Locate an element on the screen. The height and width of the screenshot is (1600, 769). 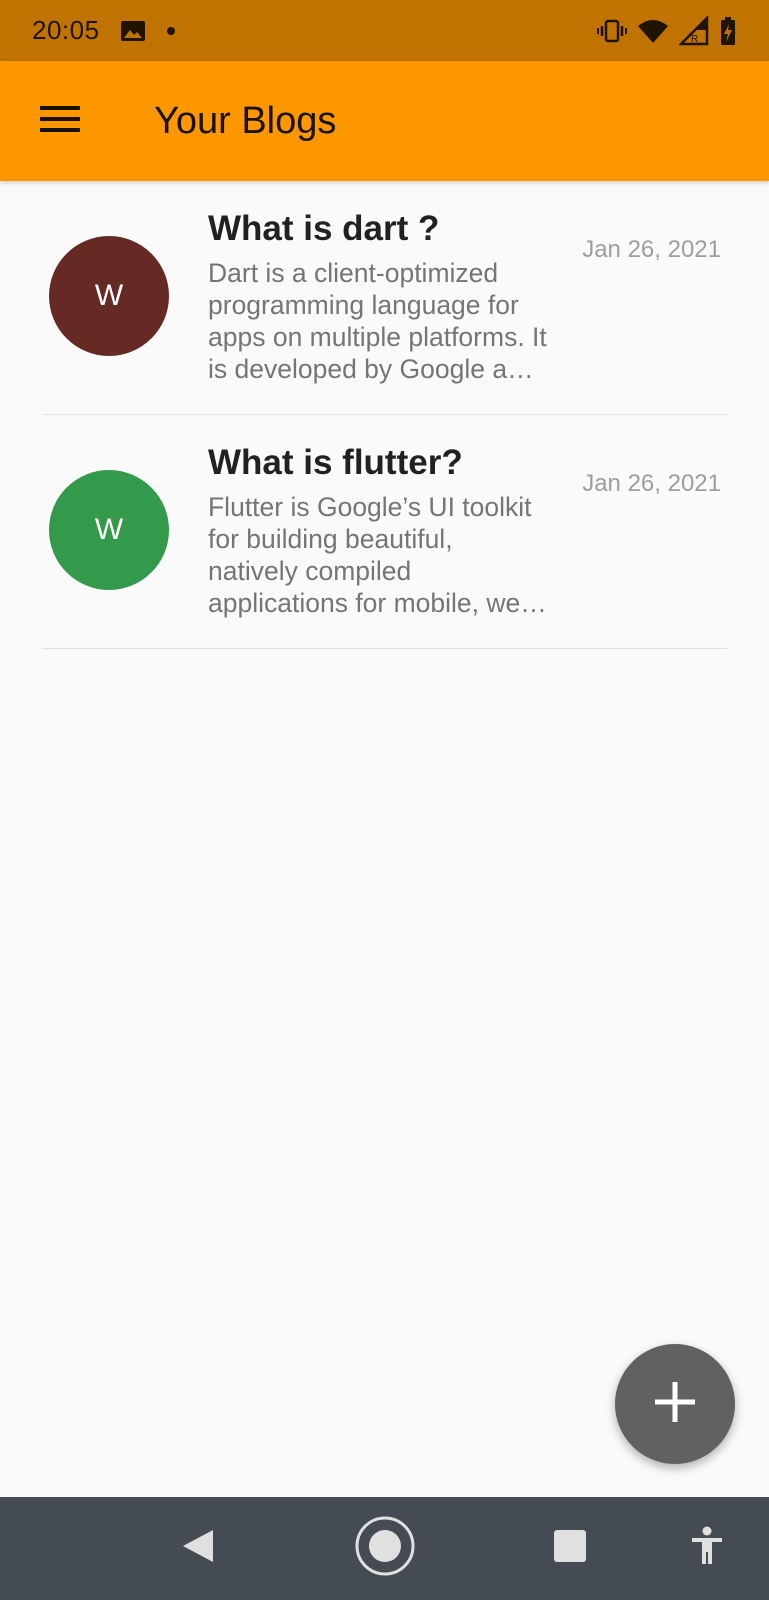
system-nav-bar is located at coordinates (384, 1548).